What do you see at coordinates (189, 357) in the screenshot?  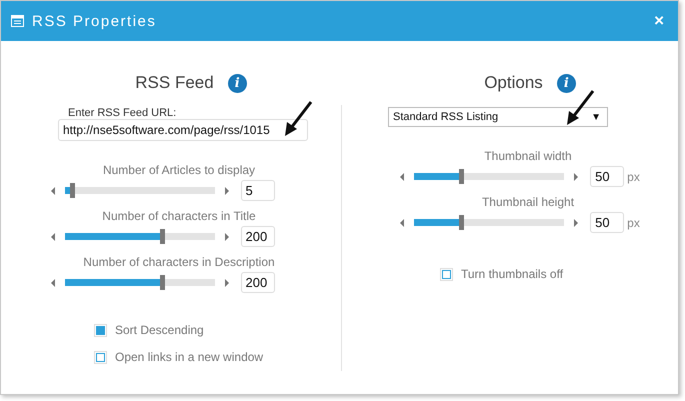 I see `checkbox-label: Open links in a new window` at bounding box center [189, 357].